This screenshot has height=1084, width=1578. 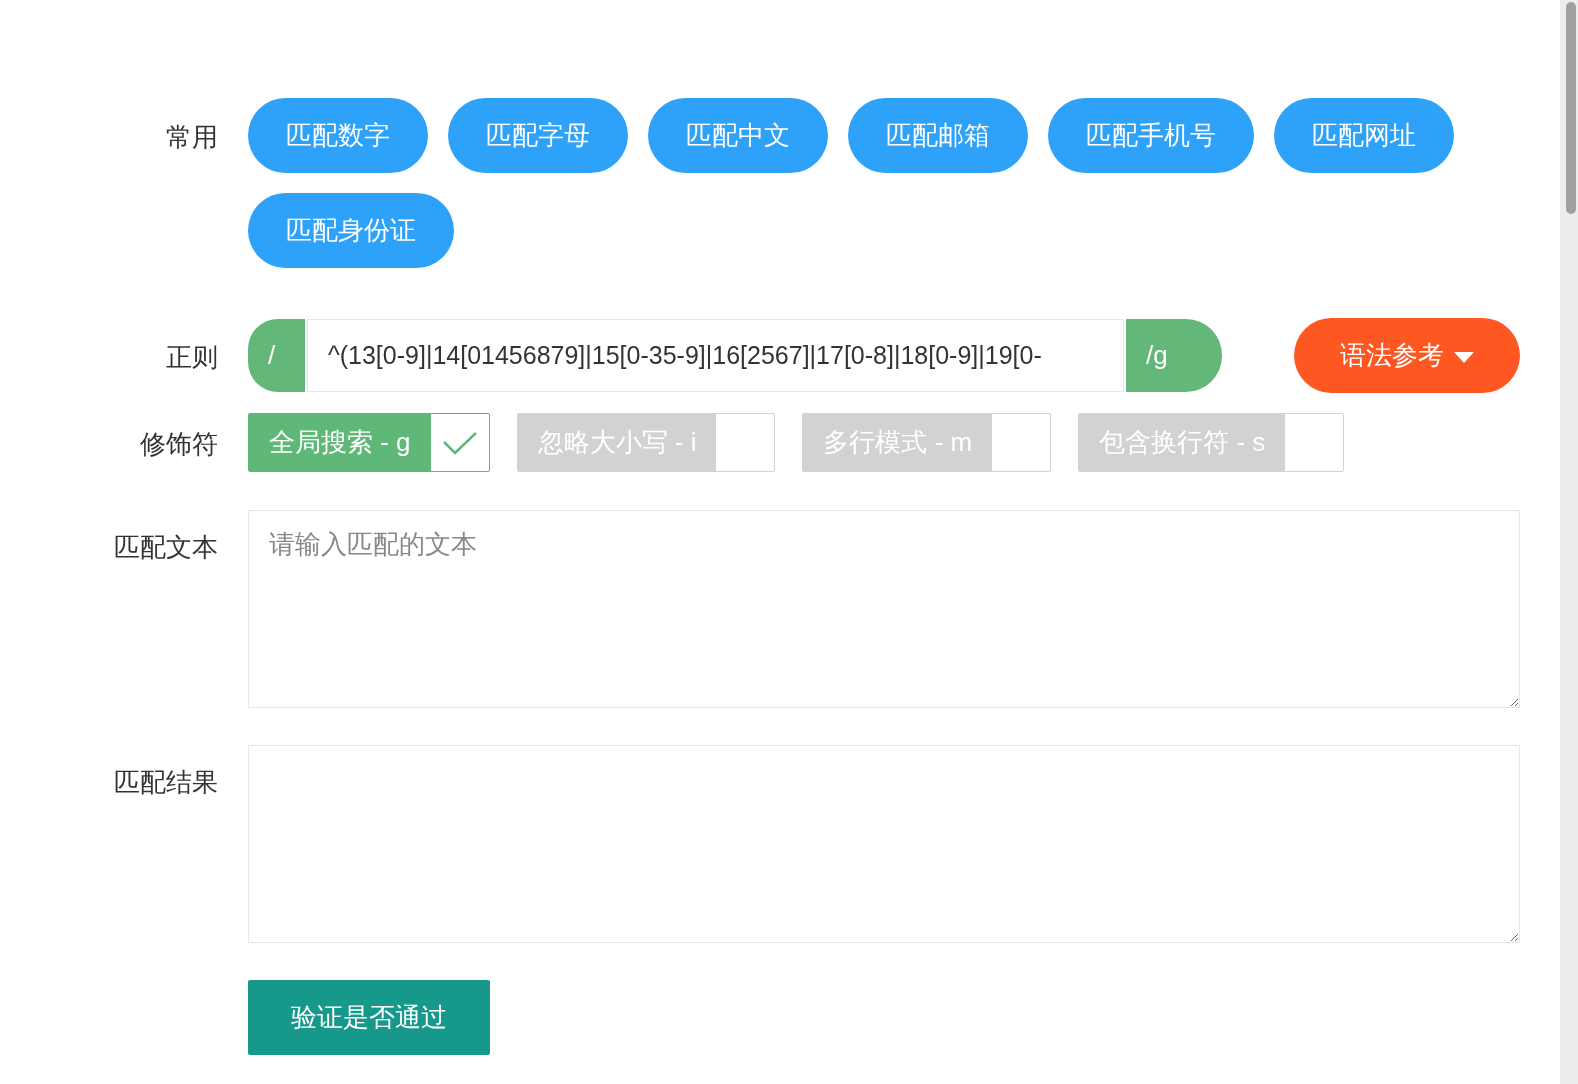 I want to click on field-label: 正则, so click(x=192, y=357).